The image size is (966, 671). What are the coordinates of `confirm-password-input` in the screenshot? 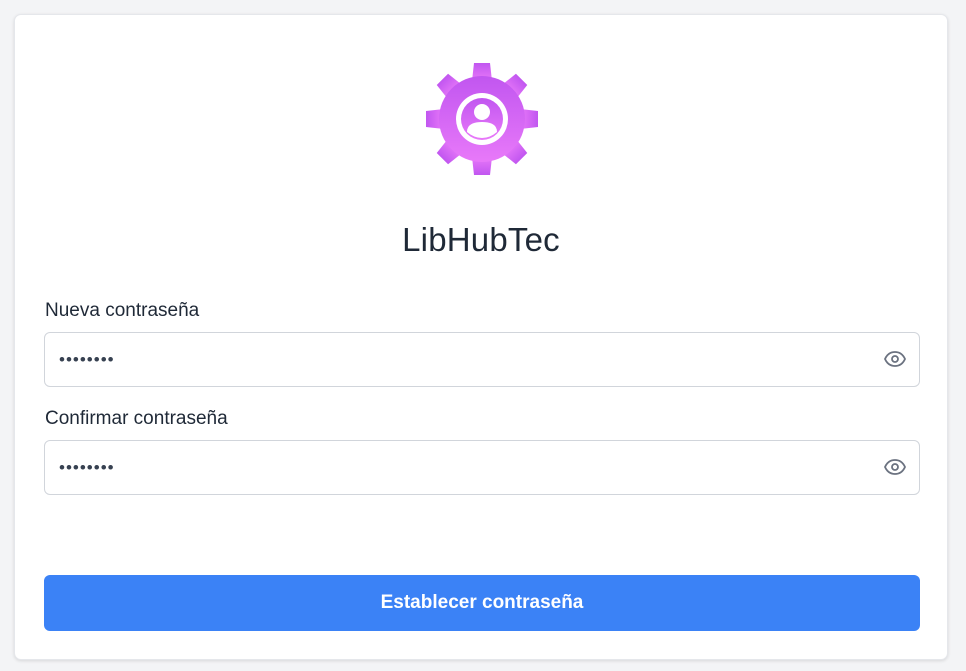 It's located at (455, 467).